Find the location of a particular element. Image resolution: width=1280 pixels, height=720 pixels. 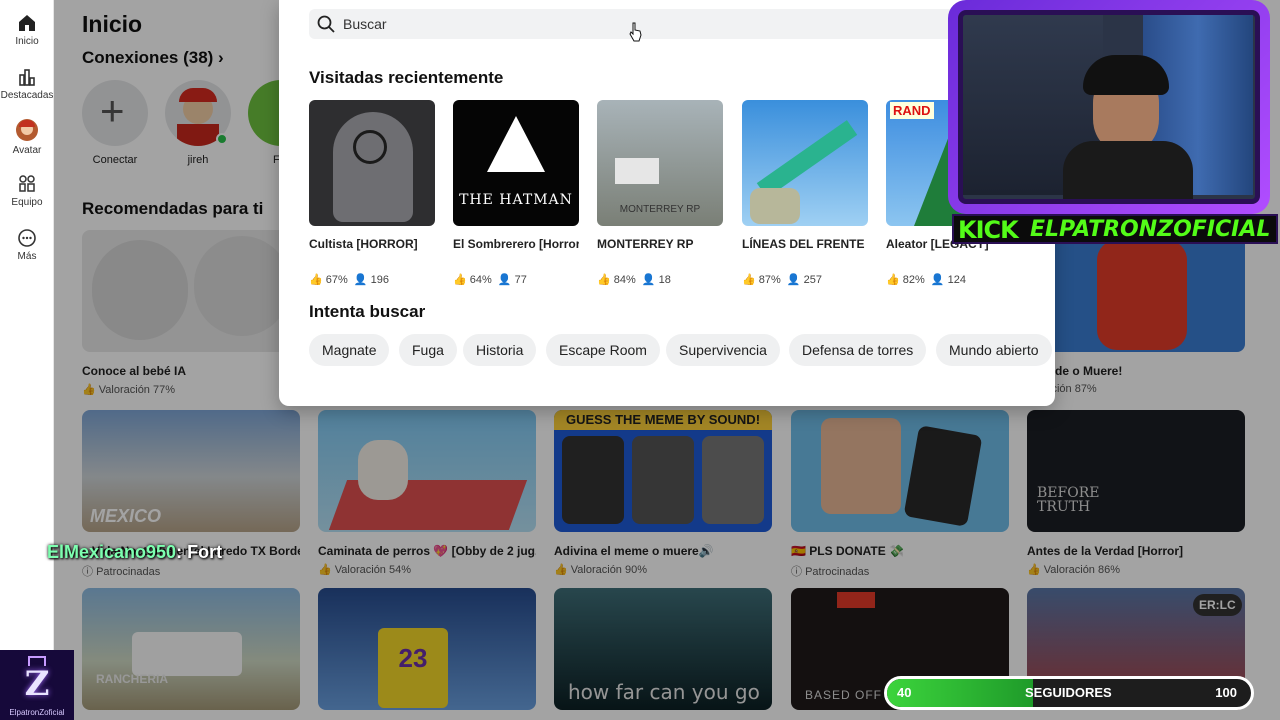

sidebar-item-equipo: Equipo is located at coordinates (27, 191).